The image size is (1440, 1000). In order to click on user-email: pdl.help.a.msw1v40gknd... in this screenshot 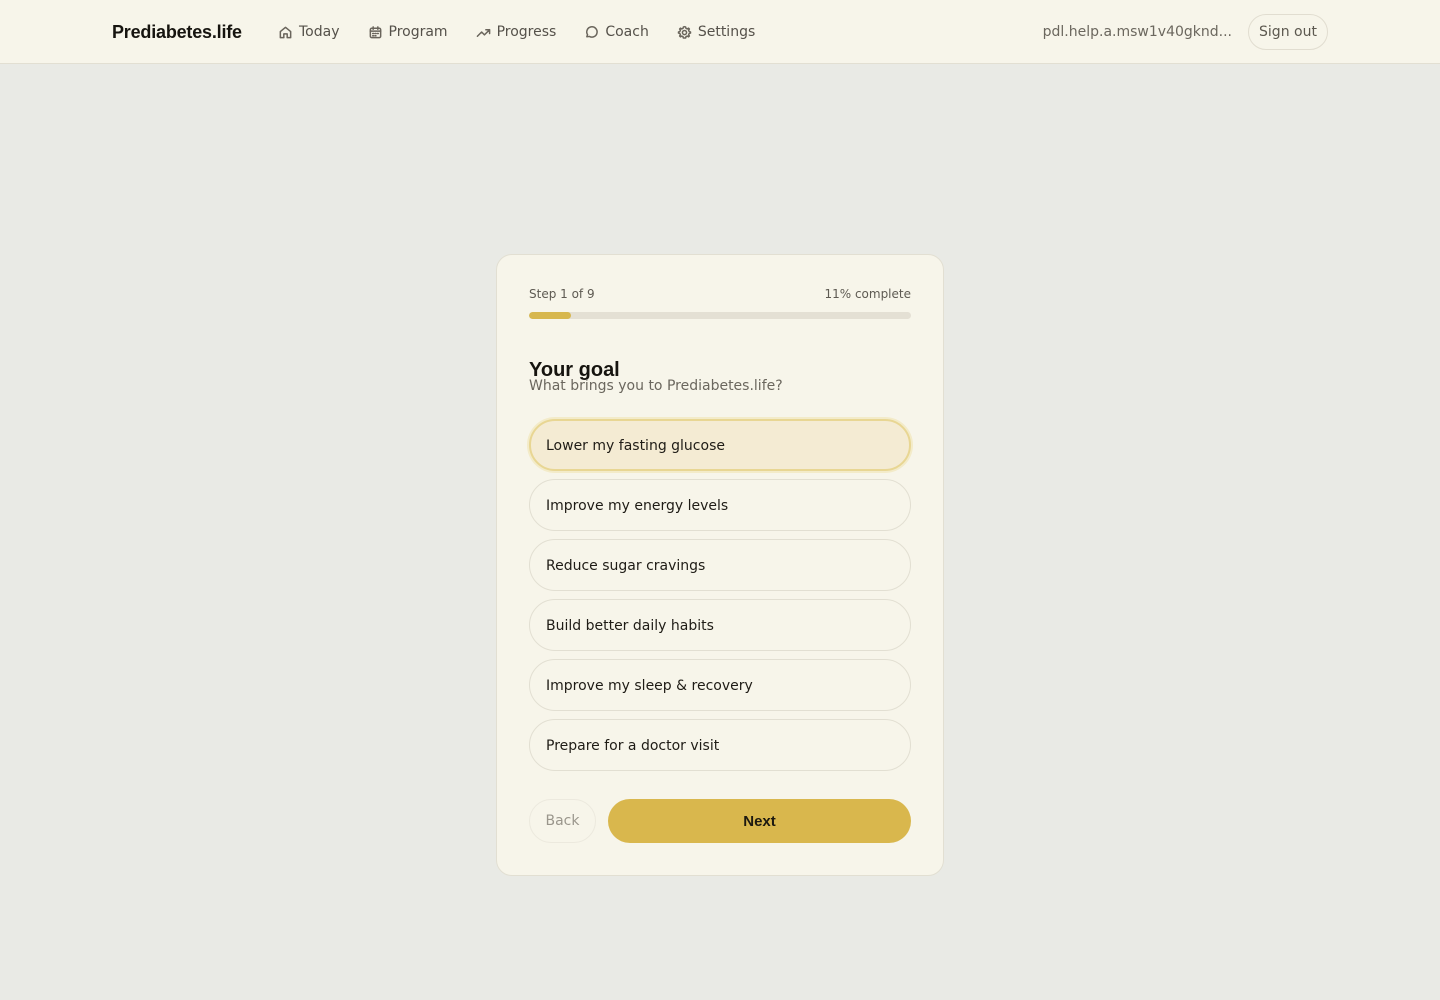, I will do `click(1137, 32)`.